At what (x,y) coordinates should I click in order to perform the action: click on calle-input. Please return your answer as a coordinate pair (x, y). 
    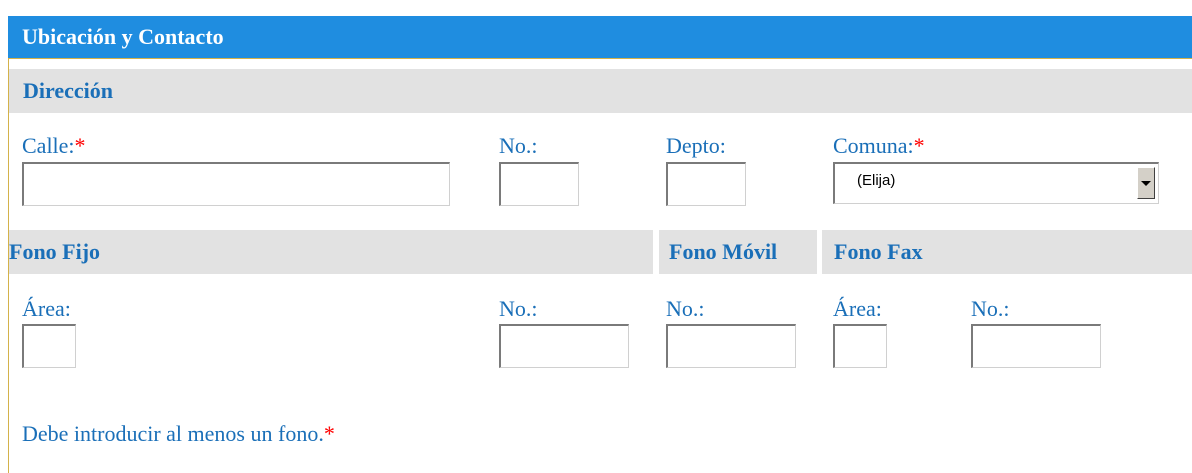
    Looking at the image, I should click on (236, 184).